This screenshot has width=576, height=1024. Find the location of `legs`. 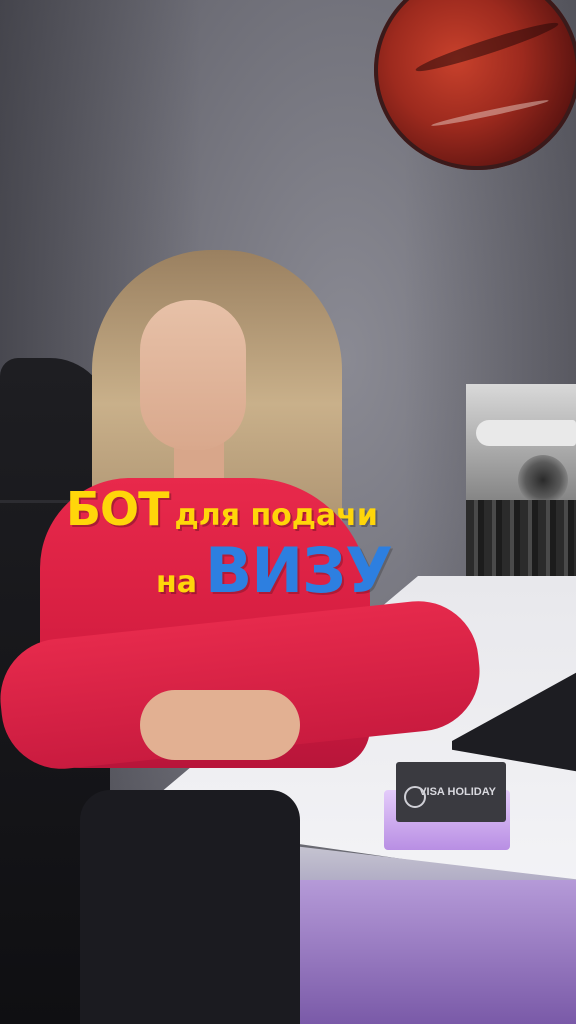

legs is located at coordinates (190, 907).